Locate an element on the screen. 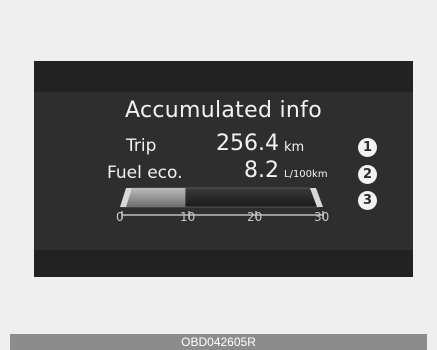 This screenshot has height=350, width=437. gauge-fill is located at coordinates (154, 197).